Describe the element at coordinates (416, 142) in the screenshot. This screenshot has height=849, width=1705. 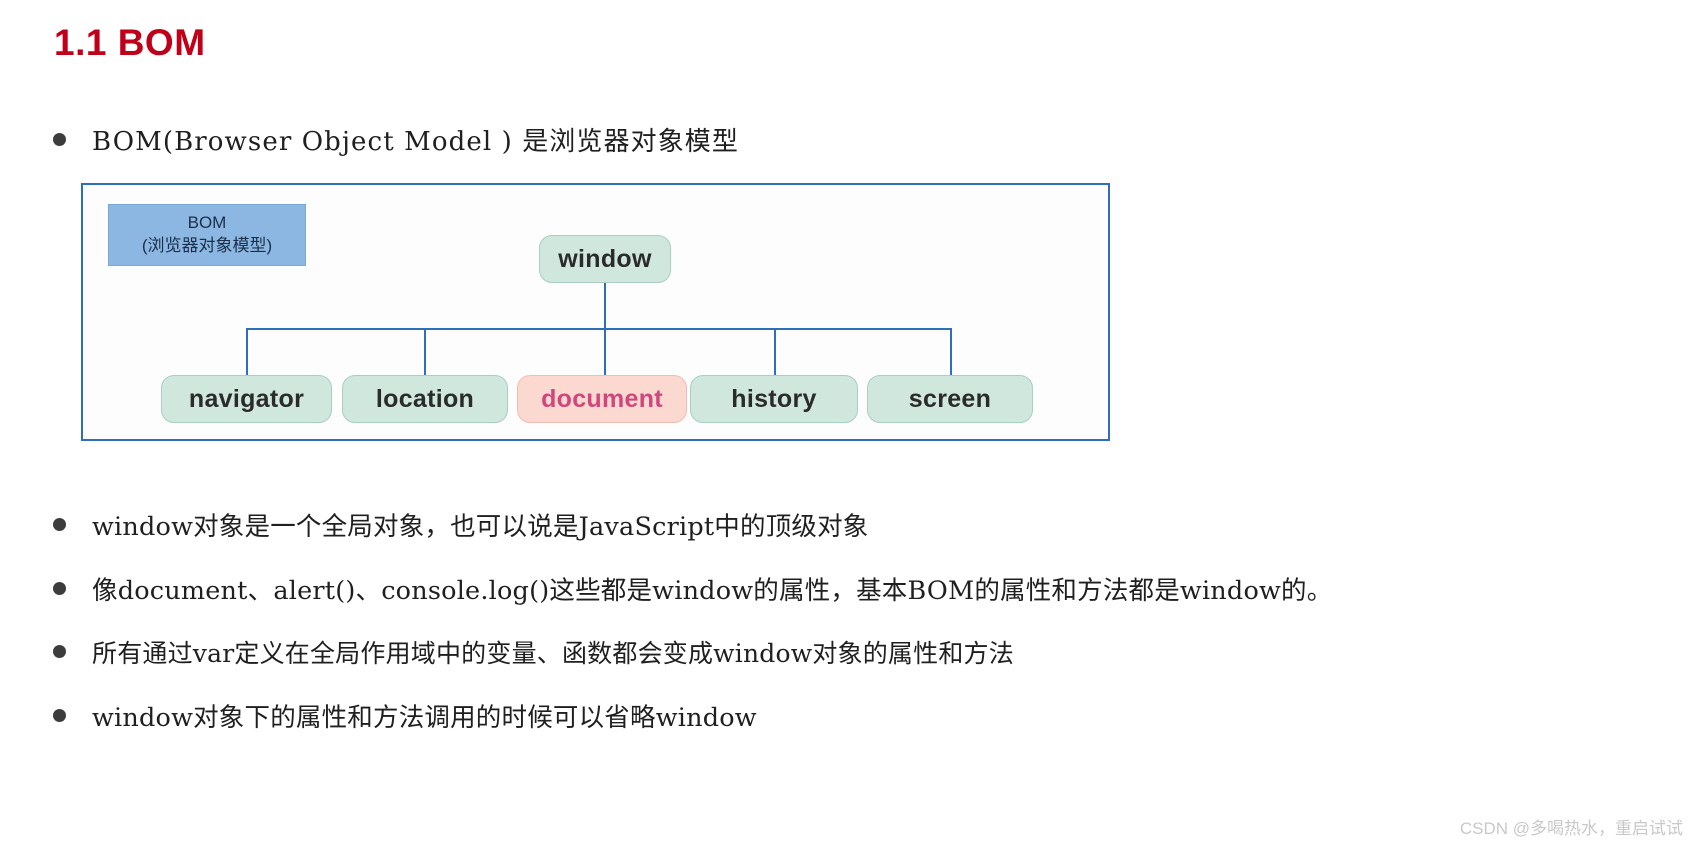
I see `bullet-text: BOM(Browser Object Model ) 是浏览器对象模型` at that location.